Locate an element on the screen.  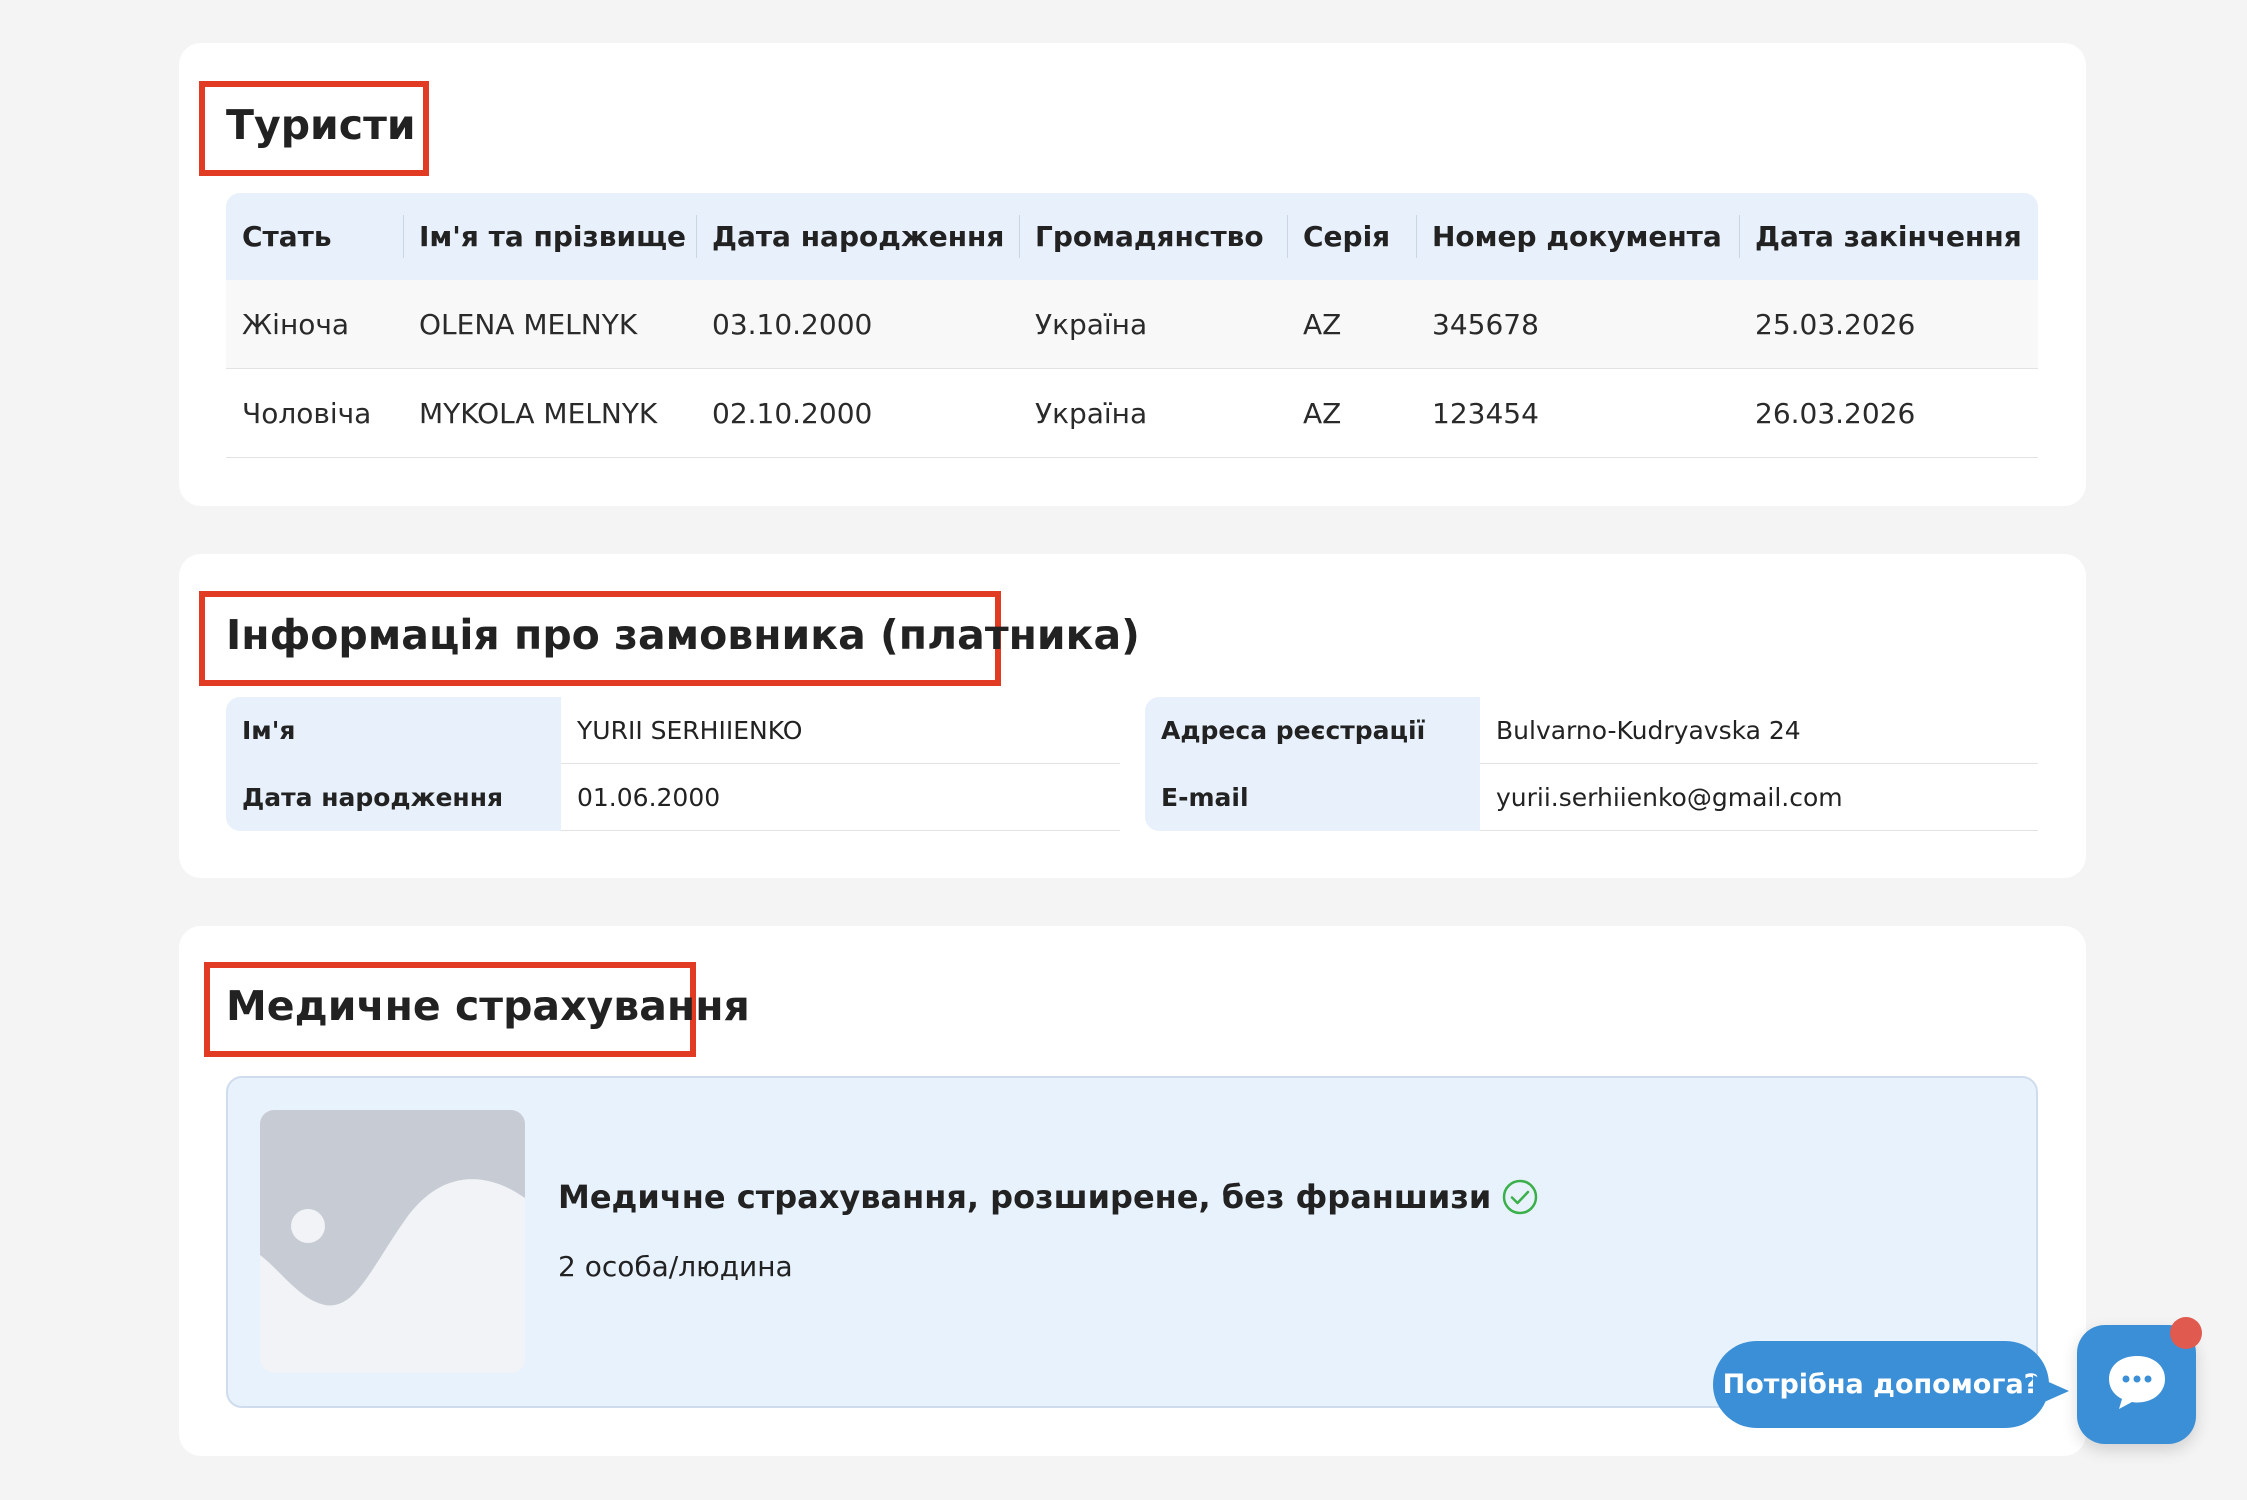
info-value: Bulvarno-Kudryavska 24 is located at coordinates (1759, 730).